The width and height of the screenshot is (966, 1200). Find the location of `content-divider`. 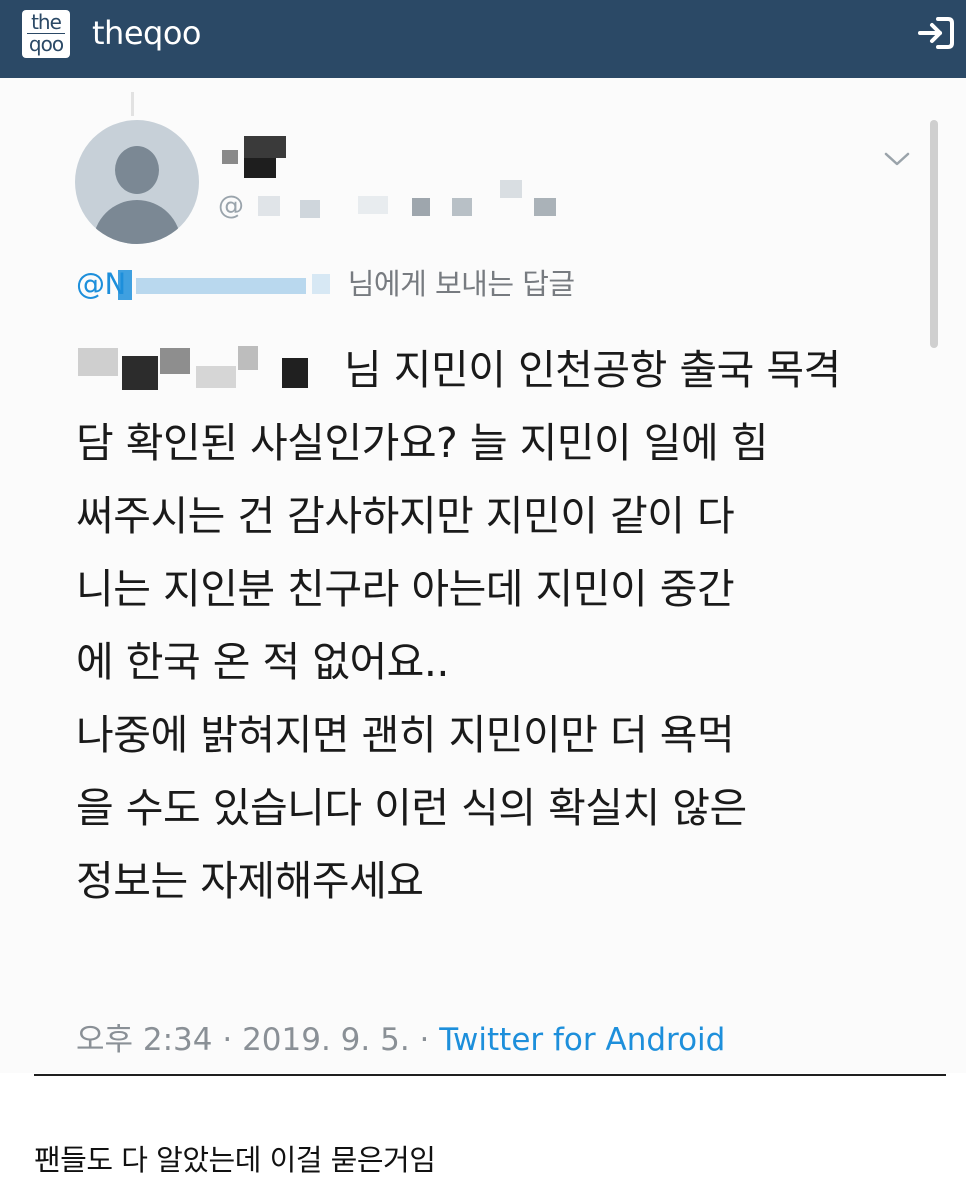

content-divider is located at coordinates (490, 1075).